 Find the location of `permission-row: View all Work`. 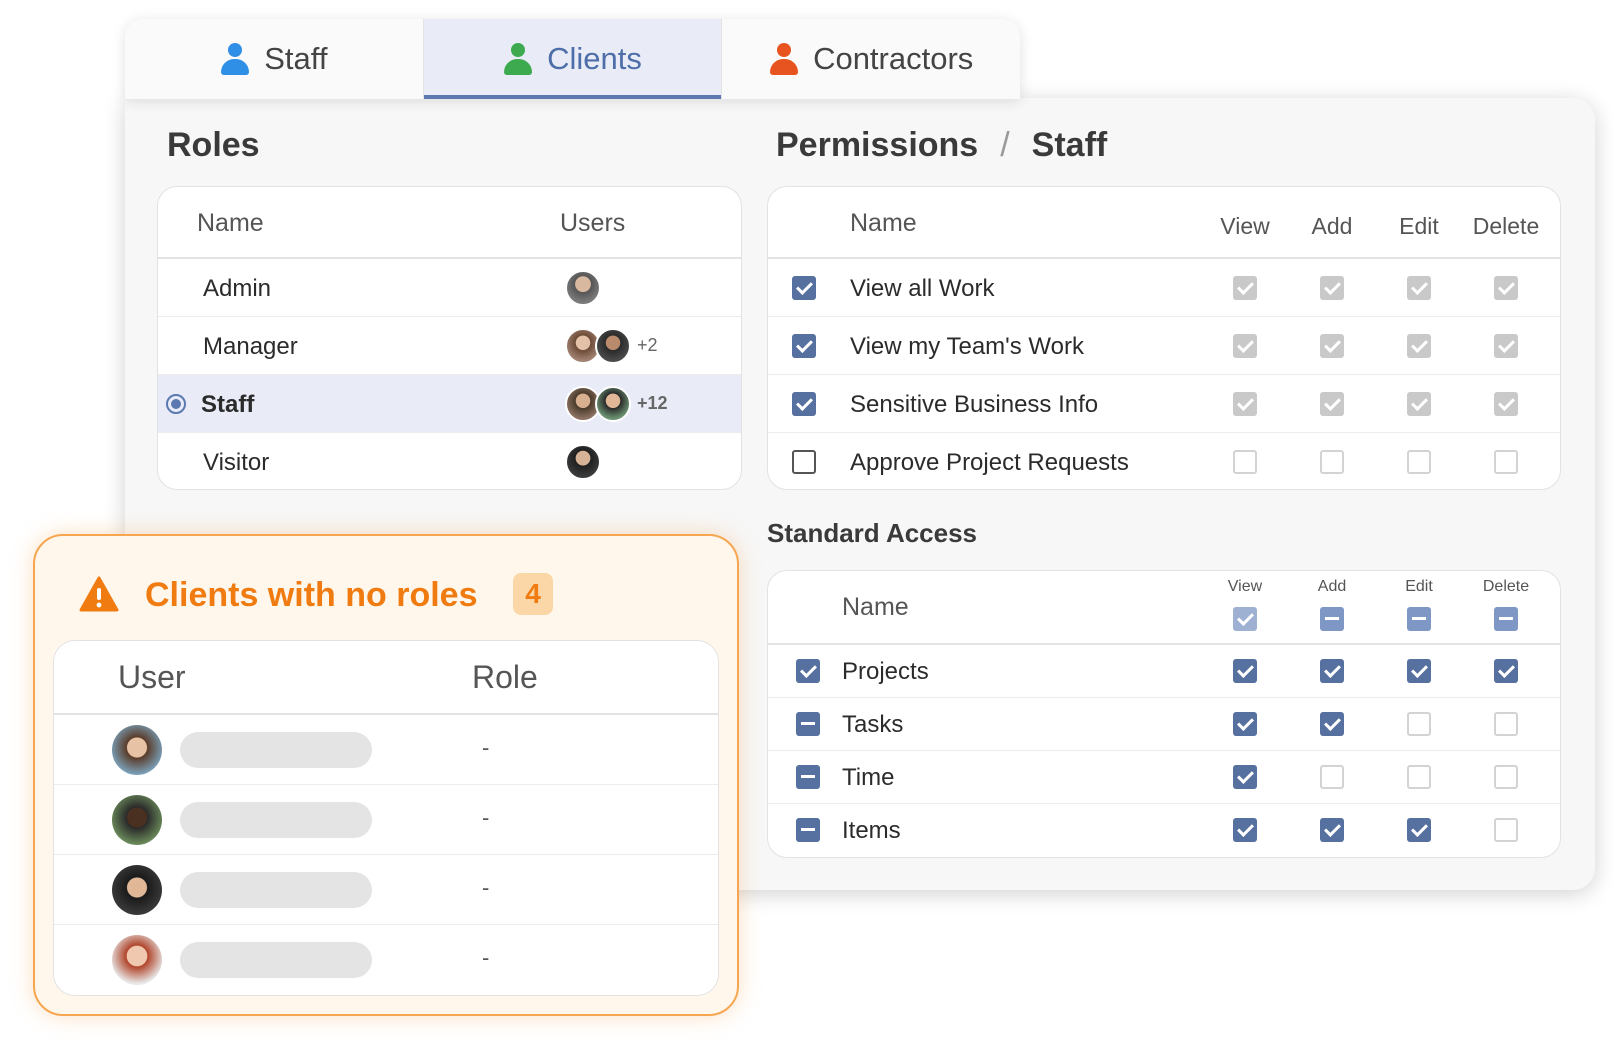

permission-row: View all Work is located at coordinates (1164, 288).